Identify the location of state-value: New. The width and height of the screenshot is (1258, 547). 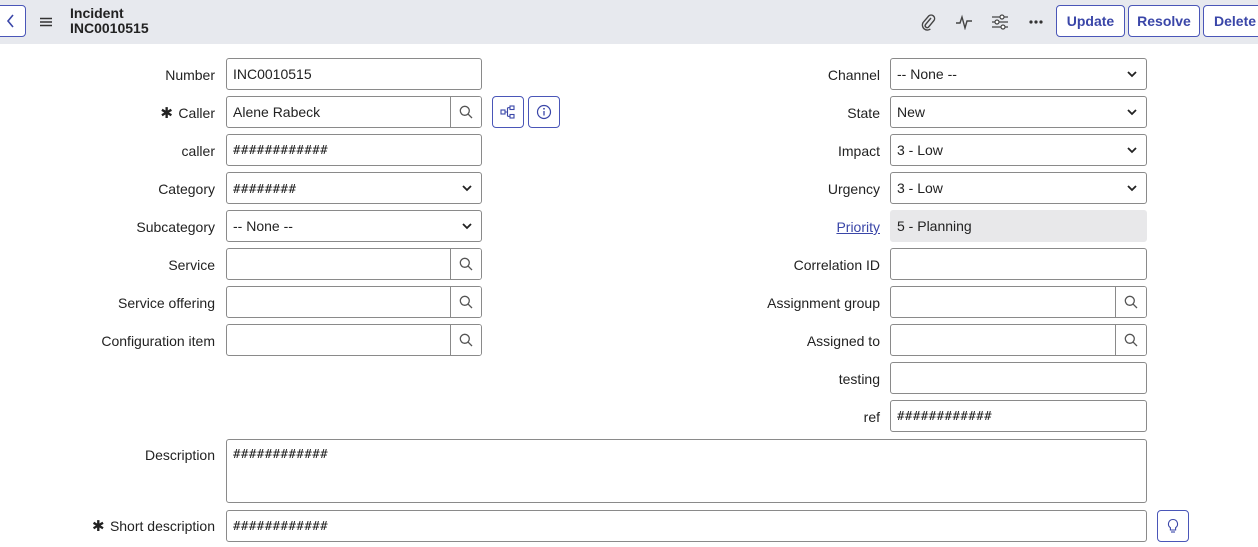
(911, 112).